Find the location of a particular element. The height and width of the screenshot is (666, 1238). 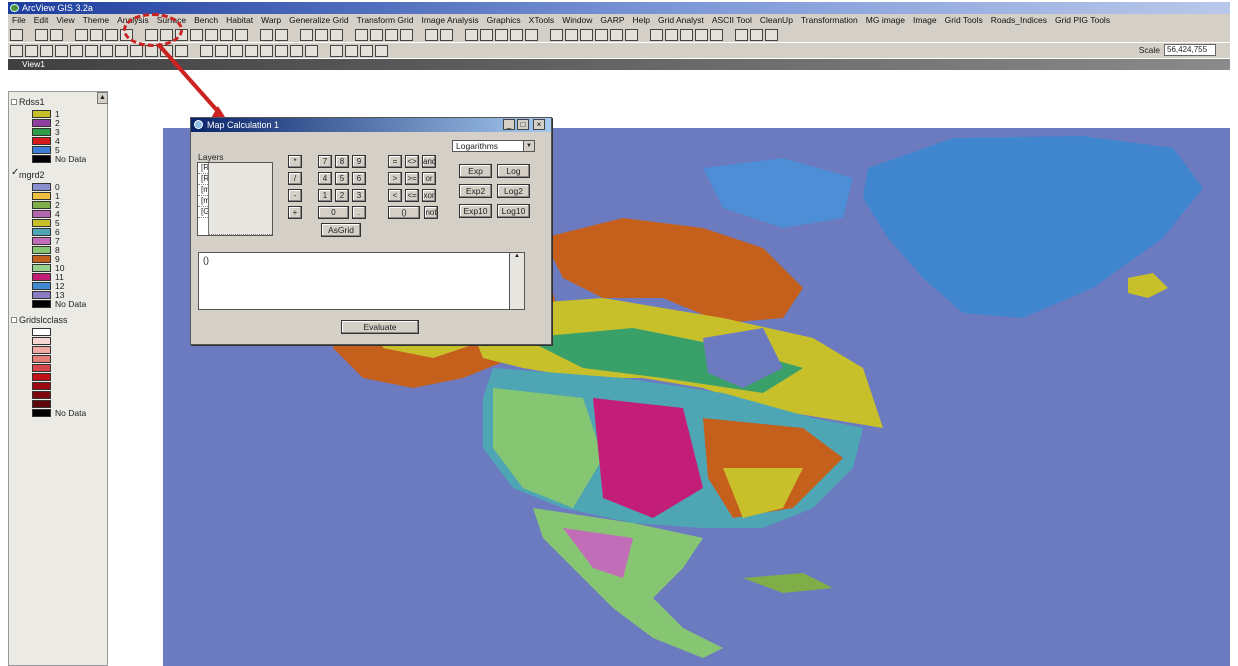

comparison-key: <> is located at coordinates (412, 161).